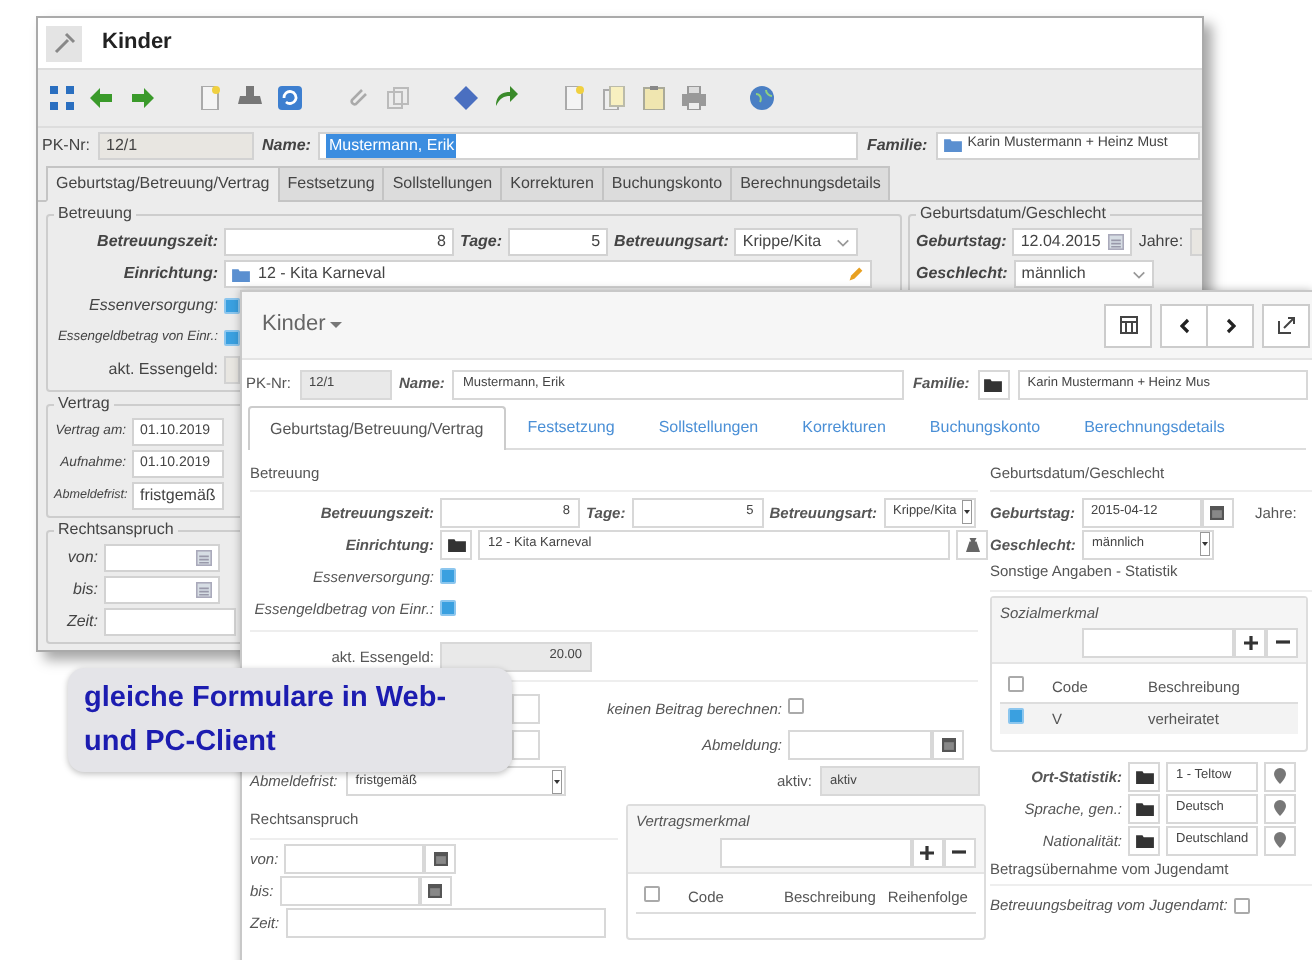 The image size is (1312, 960). What do you see at coordinates (81, 558) in the screenshot?
I see `field-label: von:` at bounding box center [81, 558].